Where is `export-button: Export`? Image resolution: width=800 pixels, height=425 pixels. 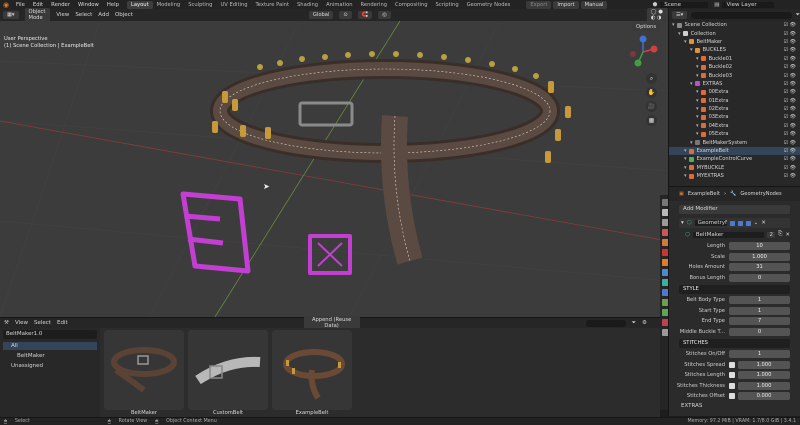
export-button: Export is located at coordinates (539, 4).